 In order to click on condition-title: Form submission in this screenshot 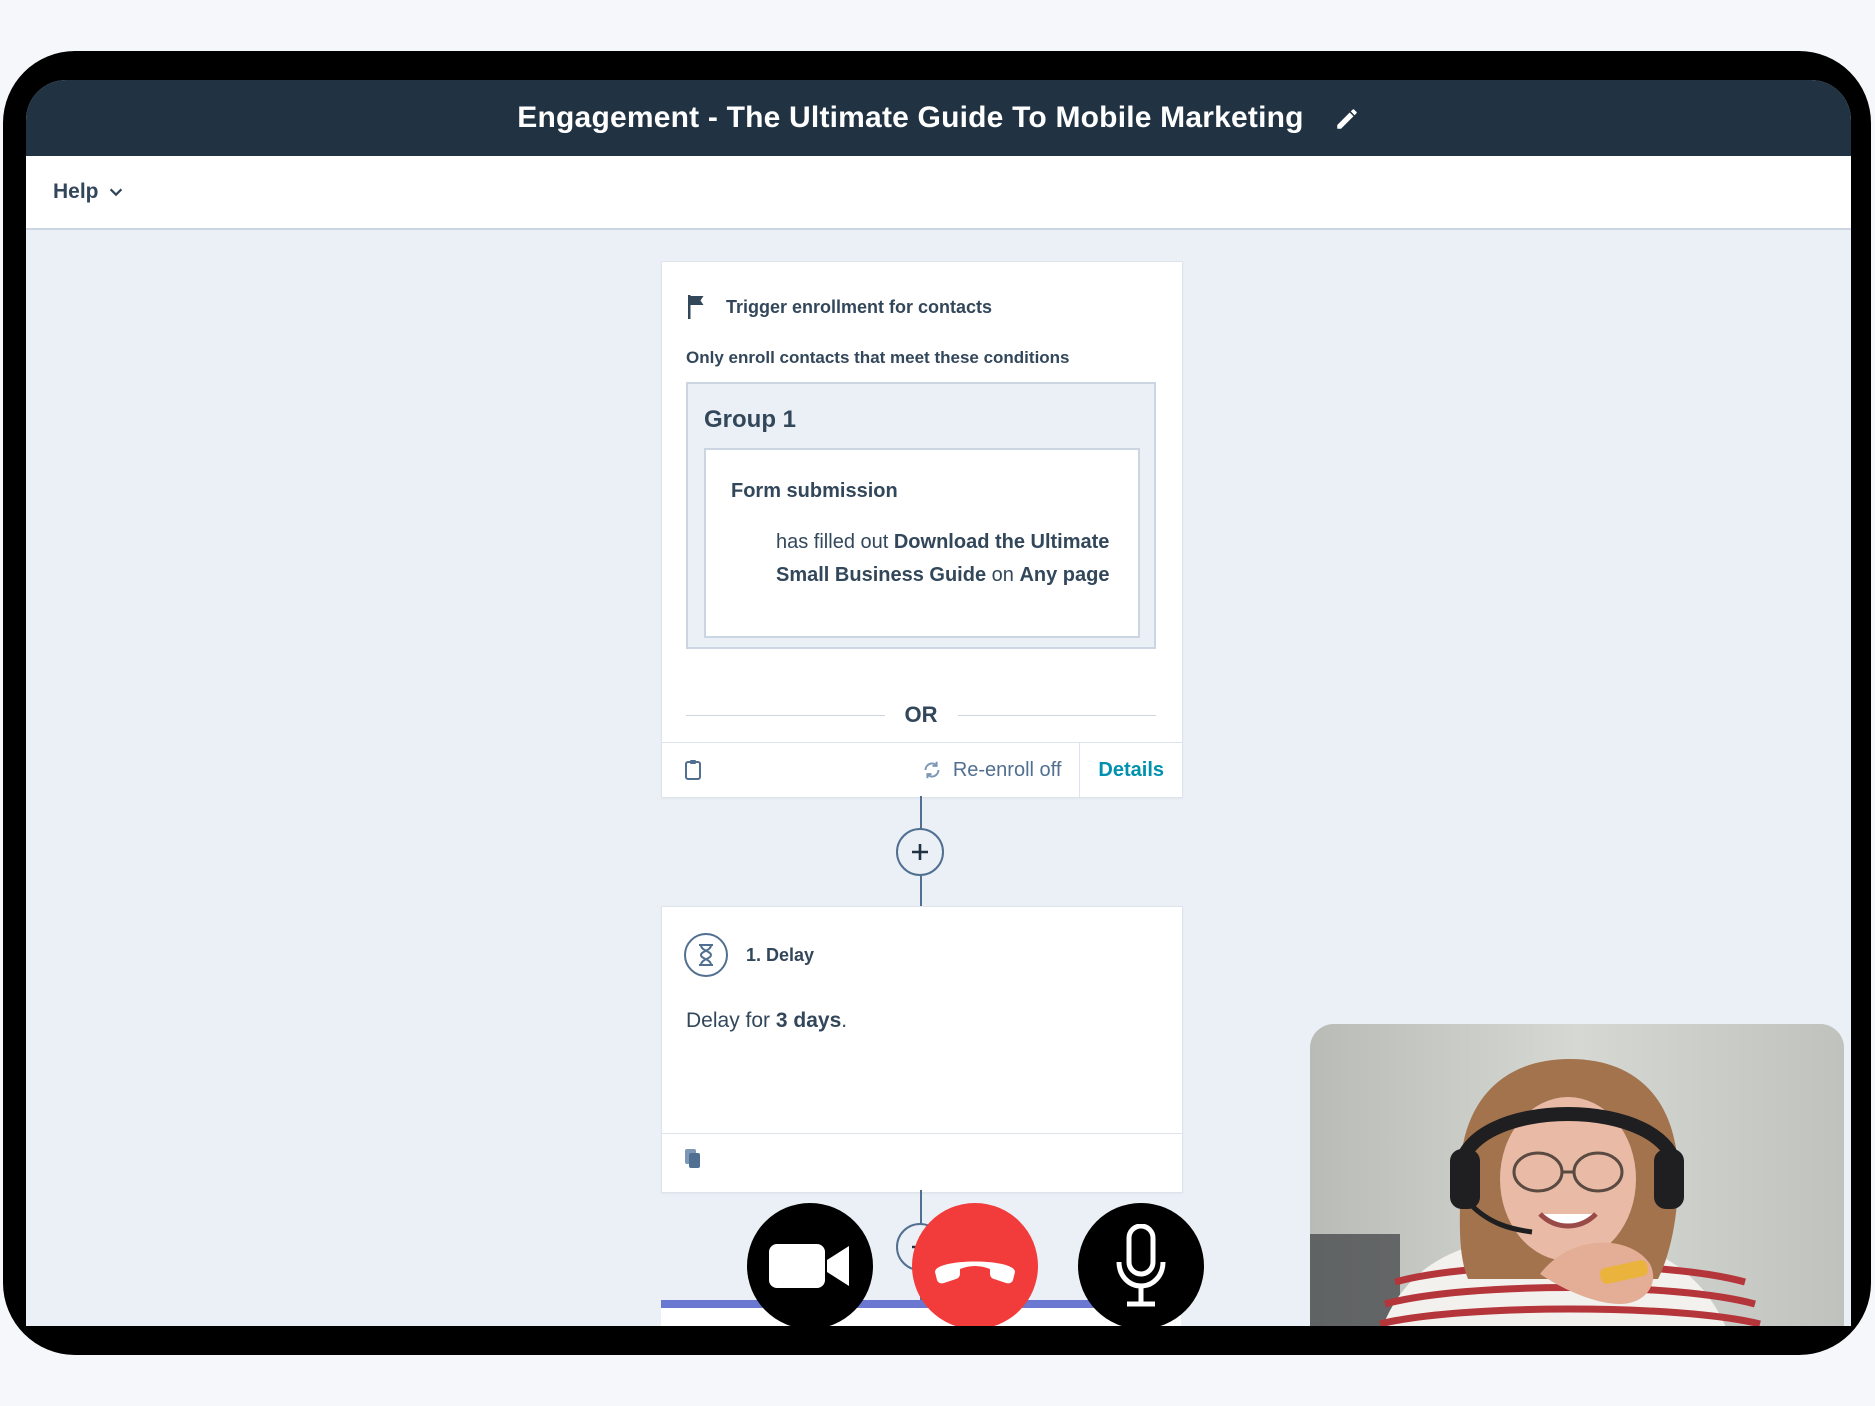, I will do `click(814, 491)`.